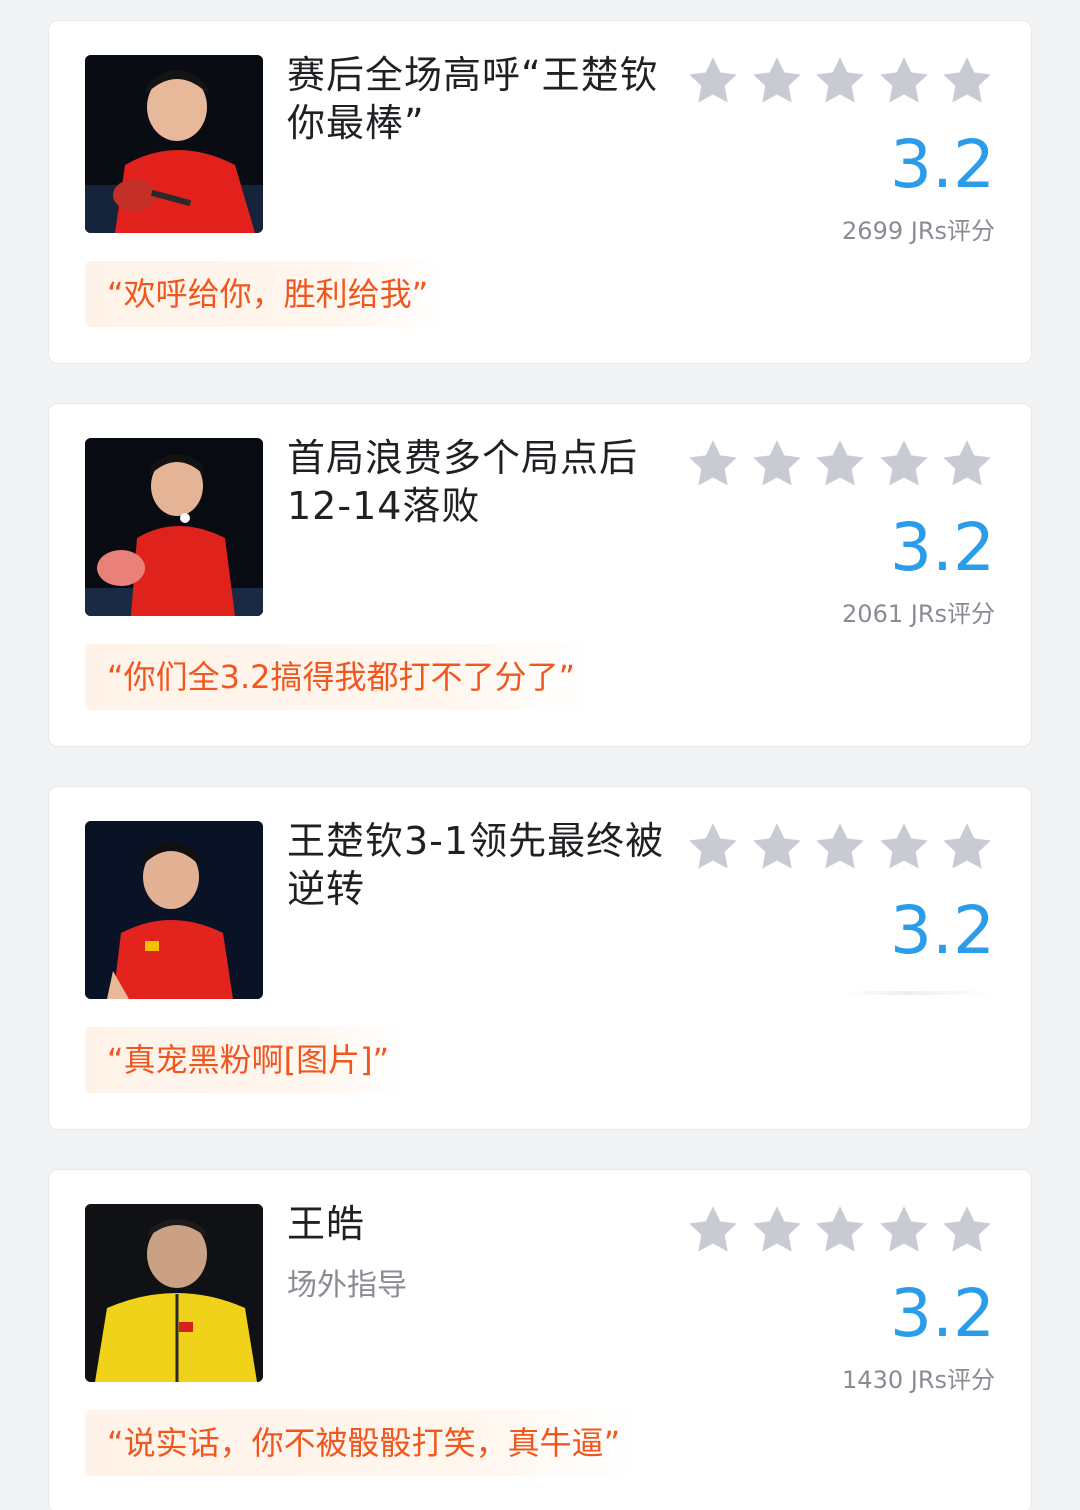 This screenshot has width=1080, height=1510. I want to click on coach-photo, so click(174, 1293).